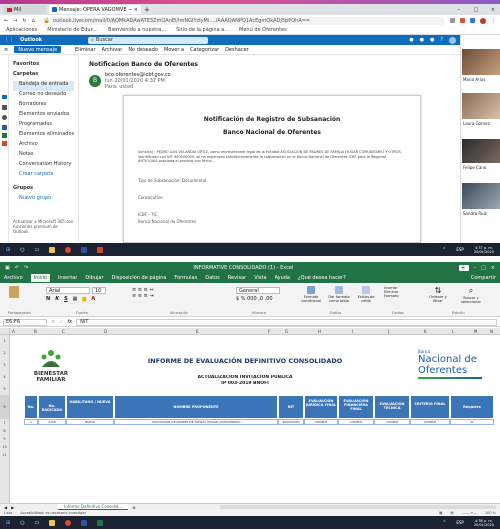 The width and height of the screenshot is (500, 529). Describe the element at coordinates (25, 322) in the screenshot. I see `name-box: E6:F6` at that location.